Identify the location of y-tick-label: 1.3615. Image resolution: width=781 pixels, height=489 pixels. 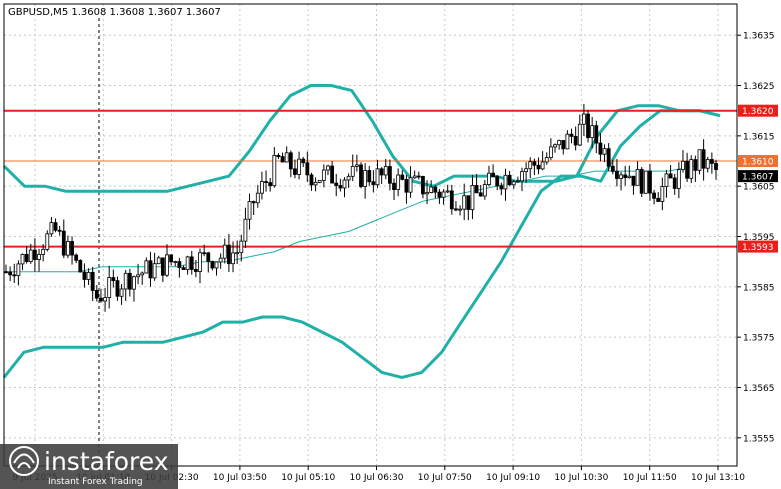
(759, 137).